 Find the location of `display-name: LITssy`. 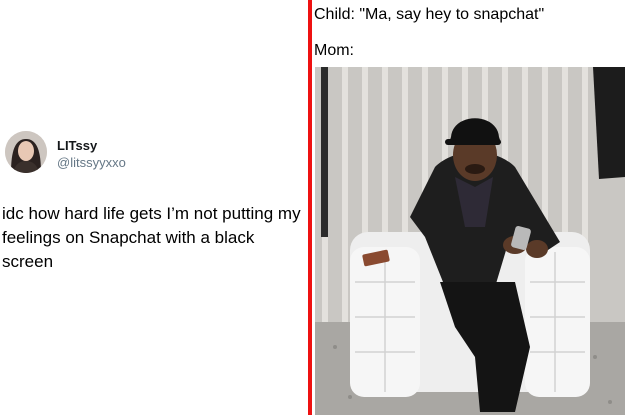

display-name: LITssy is located at coordinates (77, 145).